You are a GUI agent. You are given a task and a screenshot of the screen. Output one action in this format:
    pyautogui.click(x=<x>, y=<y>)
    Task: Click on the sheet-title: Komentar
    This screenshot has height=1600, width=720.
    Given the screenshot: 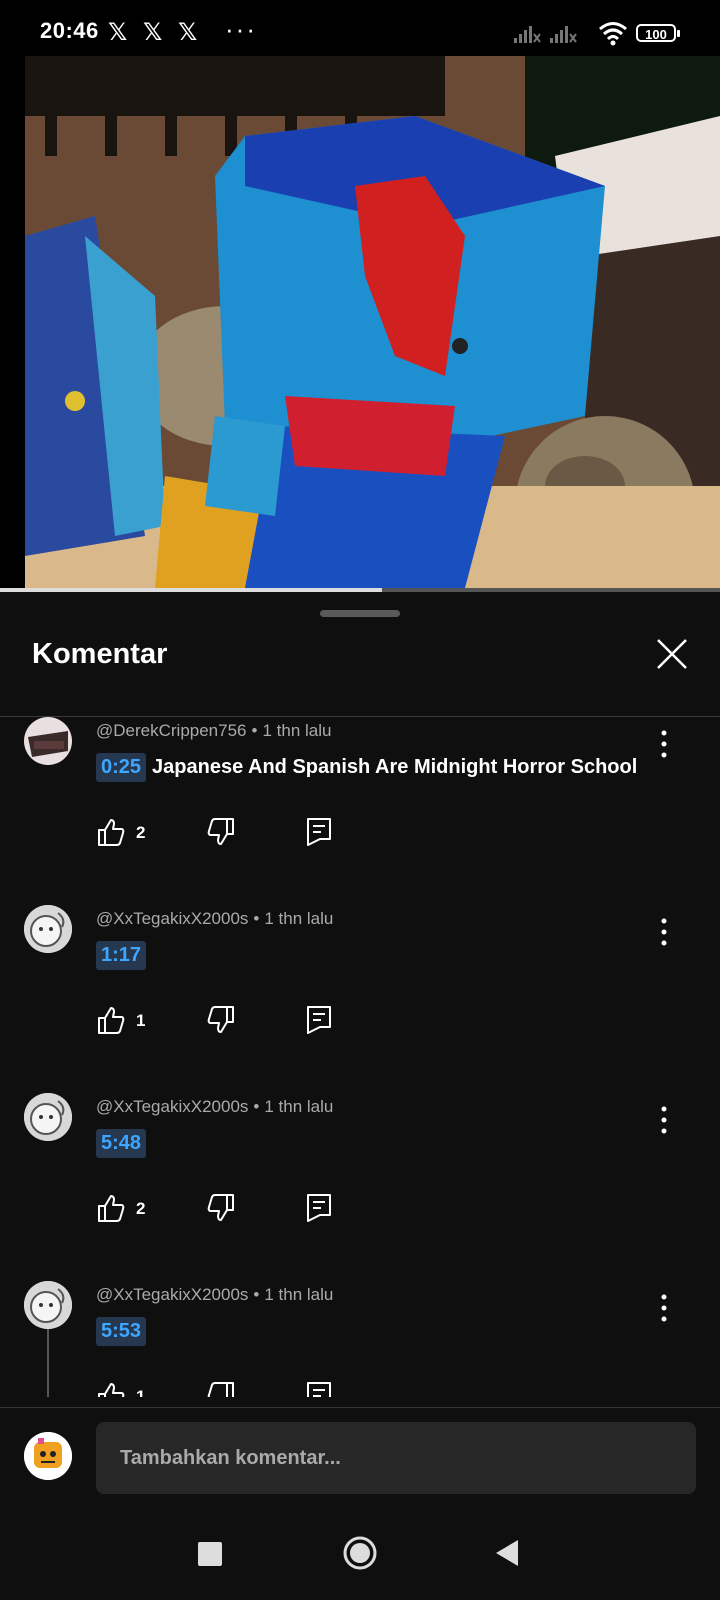 What is the action you would take?
    pyautogui.click(x=100, y=654)
    